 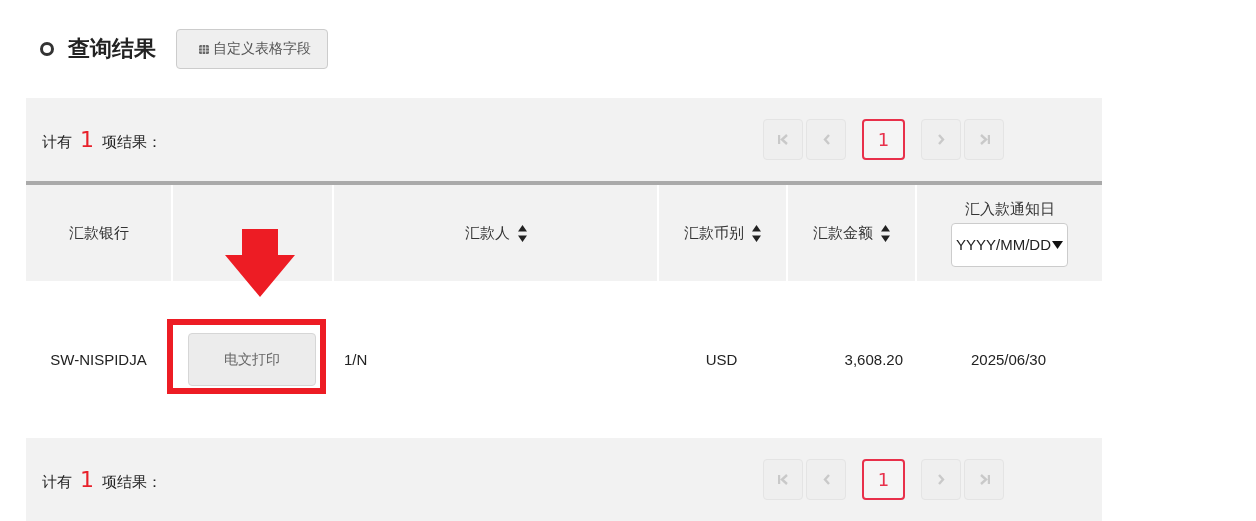 I want to click on table-cell: 2025/06/30, so click(x=1008, y=359).